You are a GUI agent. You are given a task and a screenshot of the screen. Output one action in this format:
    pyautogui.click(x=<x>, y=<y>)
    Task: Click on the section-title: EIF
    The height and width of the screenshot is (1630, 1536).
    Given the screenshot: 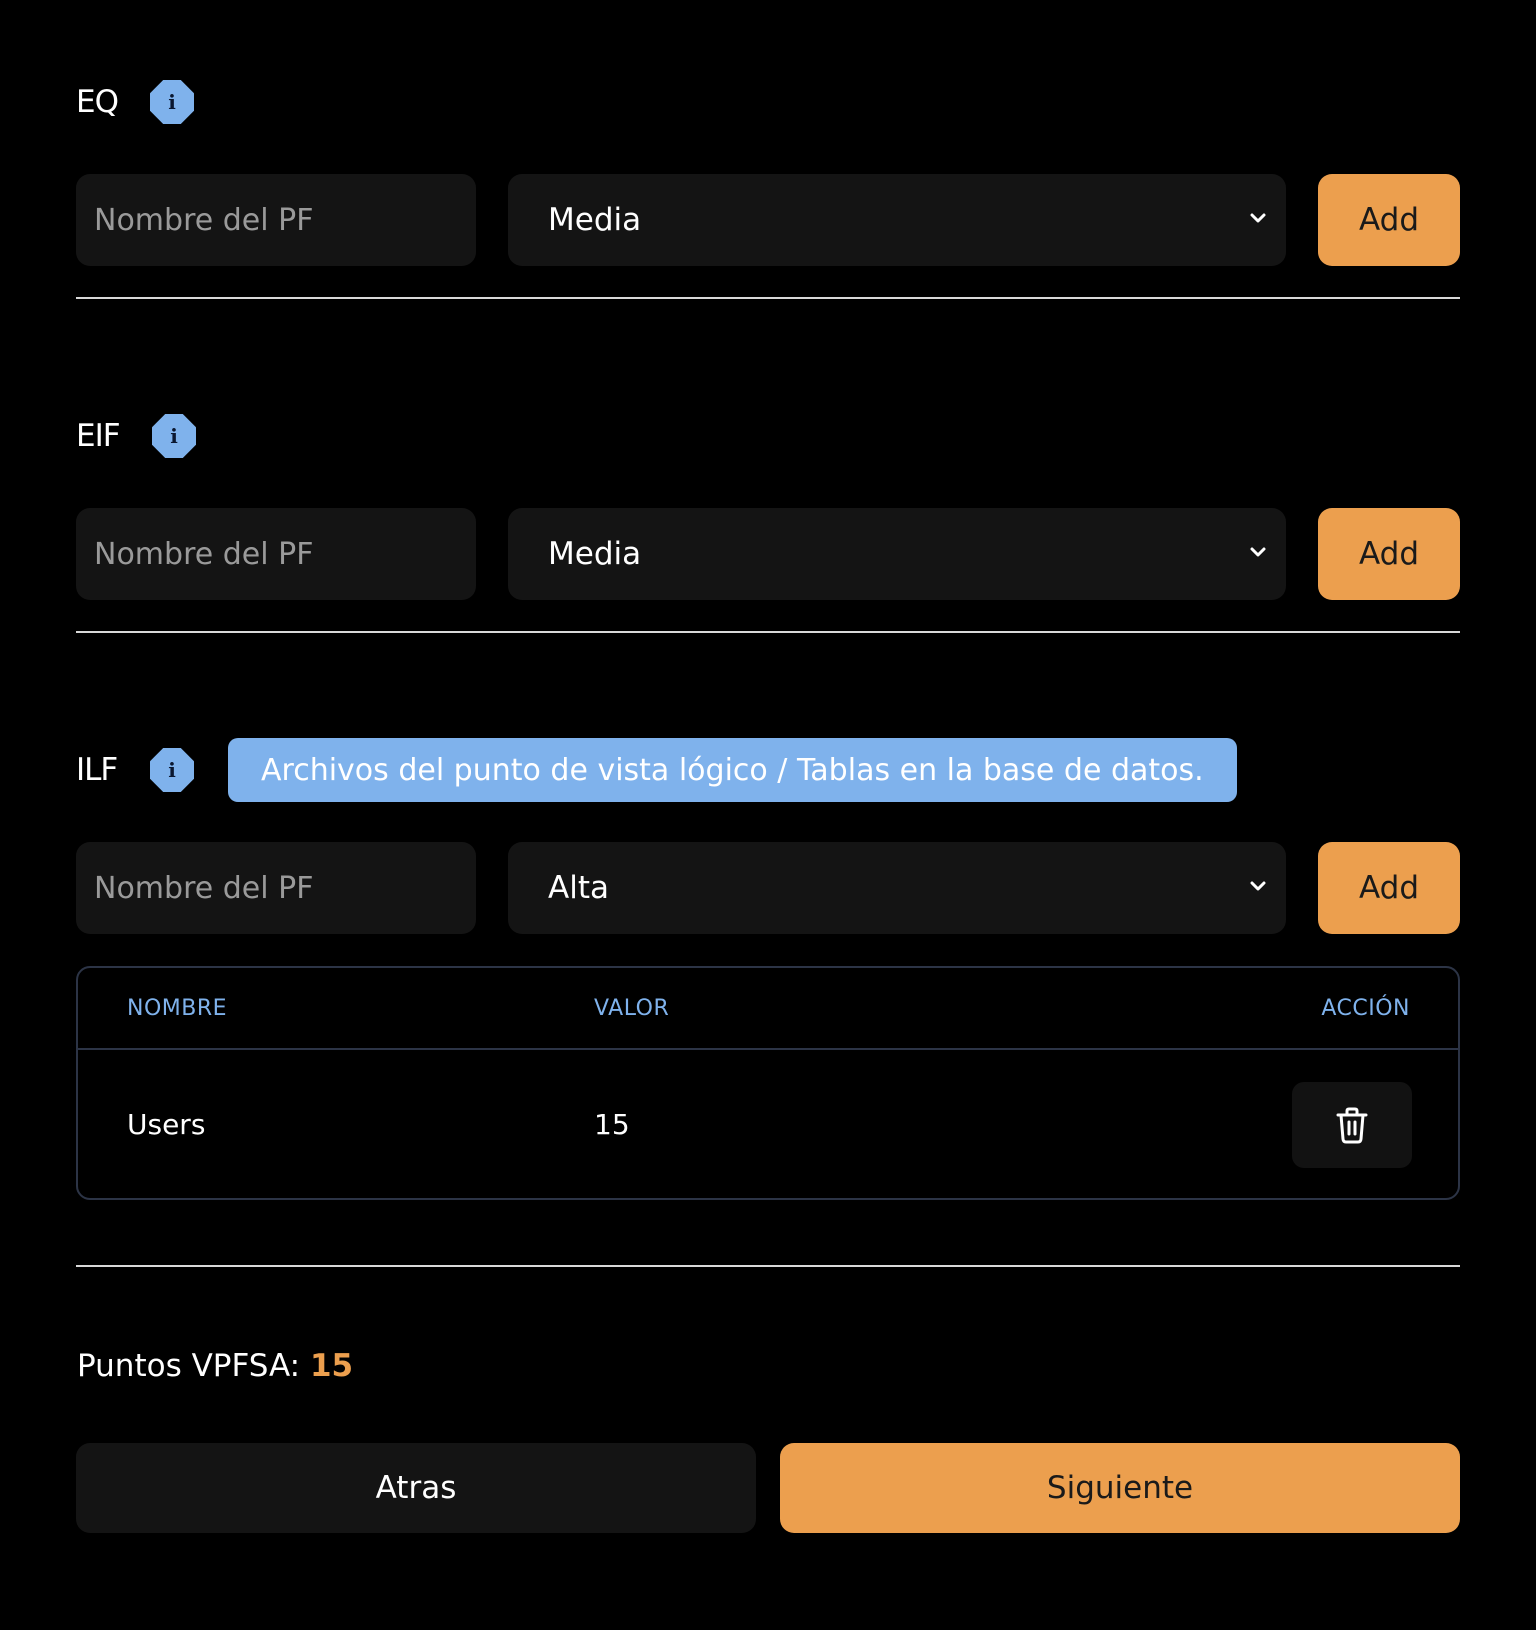 What is the action you would take?
    pyautogui.click(x=98, y=436)
    